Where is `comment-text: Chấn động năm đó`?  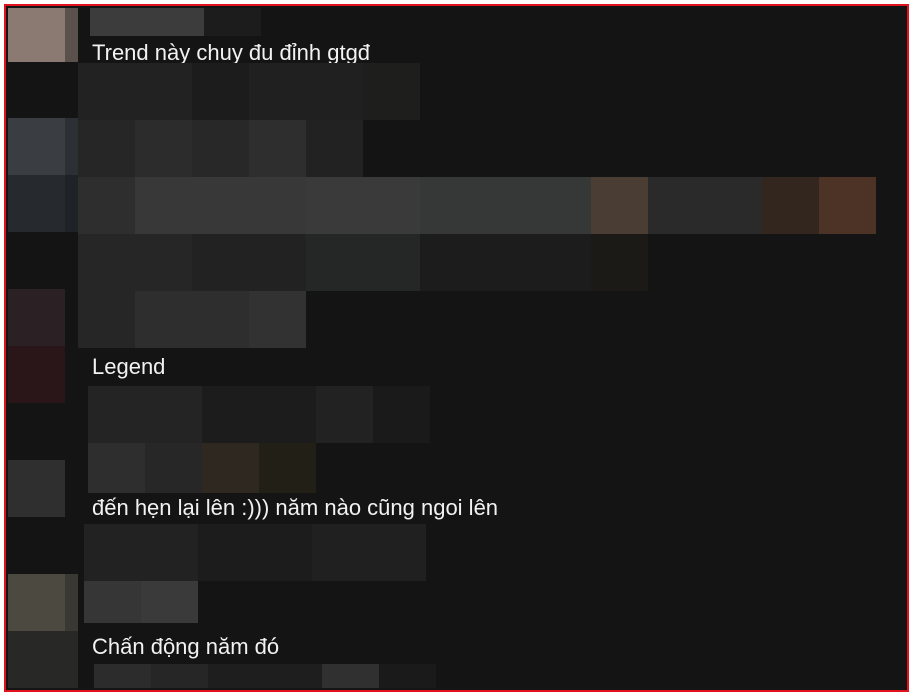 comment-text: Chấn động năm đó is located at coordinates (186, 646).